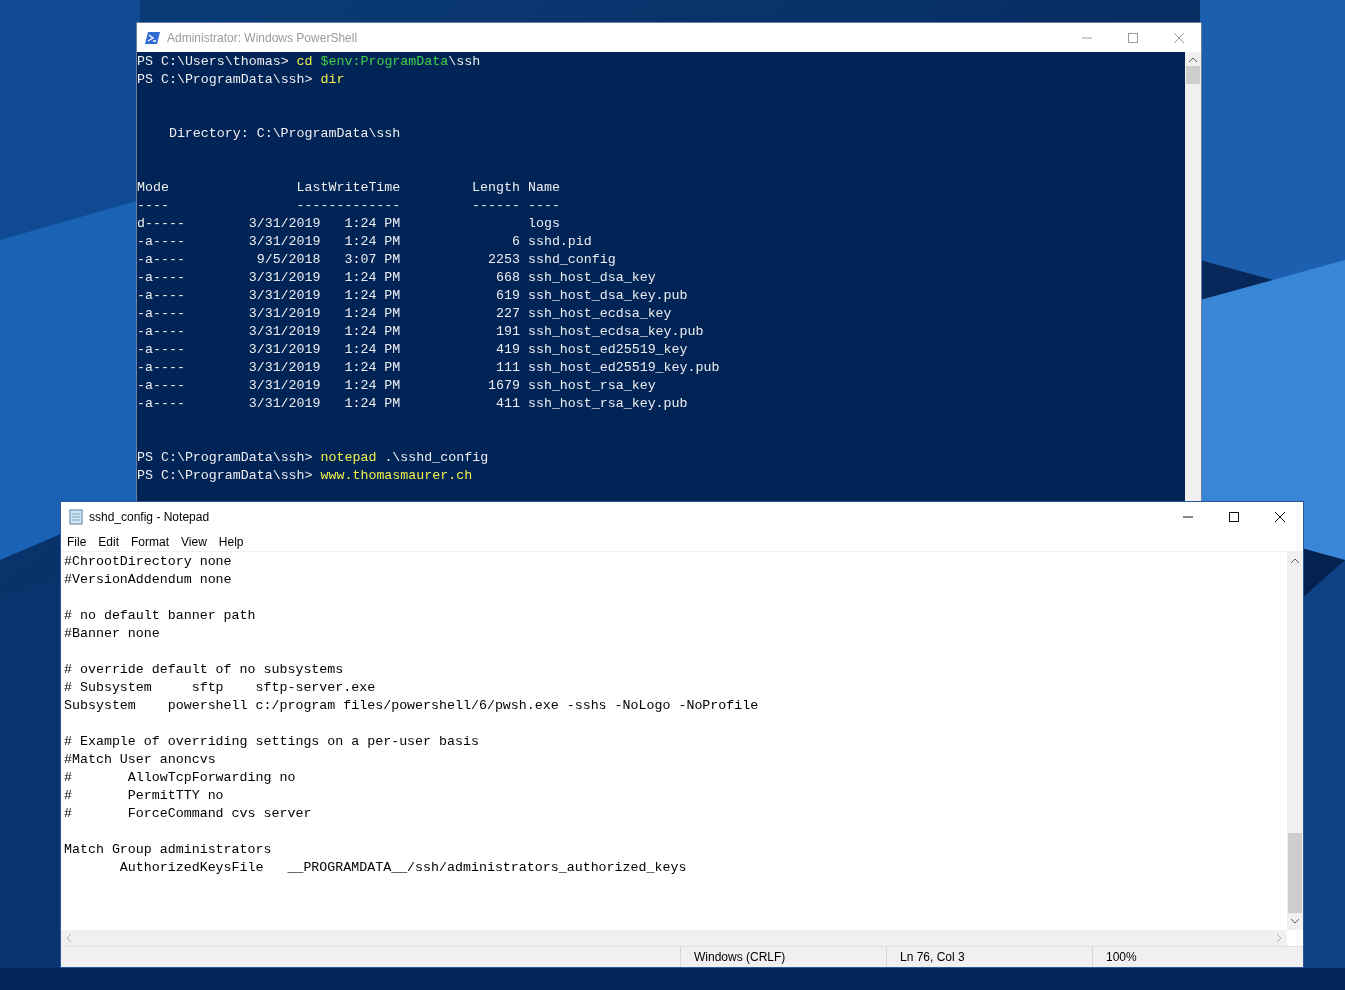 This screenshot has width=1345, height=990. What do you see at coordinates (508, 295) in the screenshot?
I see `length-cell: 619` at bounding box center [508, 295].